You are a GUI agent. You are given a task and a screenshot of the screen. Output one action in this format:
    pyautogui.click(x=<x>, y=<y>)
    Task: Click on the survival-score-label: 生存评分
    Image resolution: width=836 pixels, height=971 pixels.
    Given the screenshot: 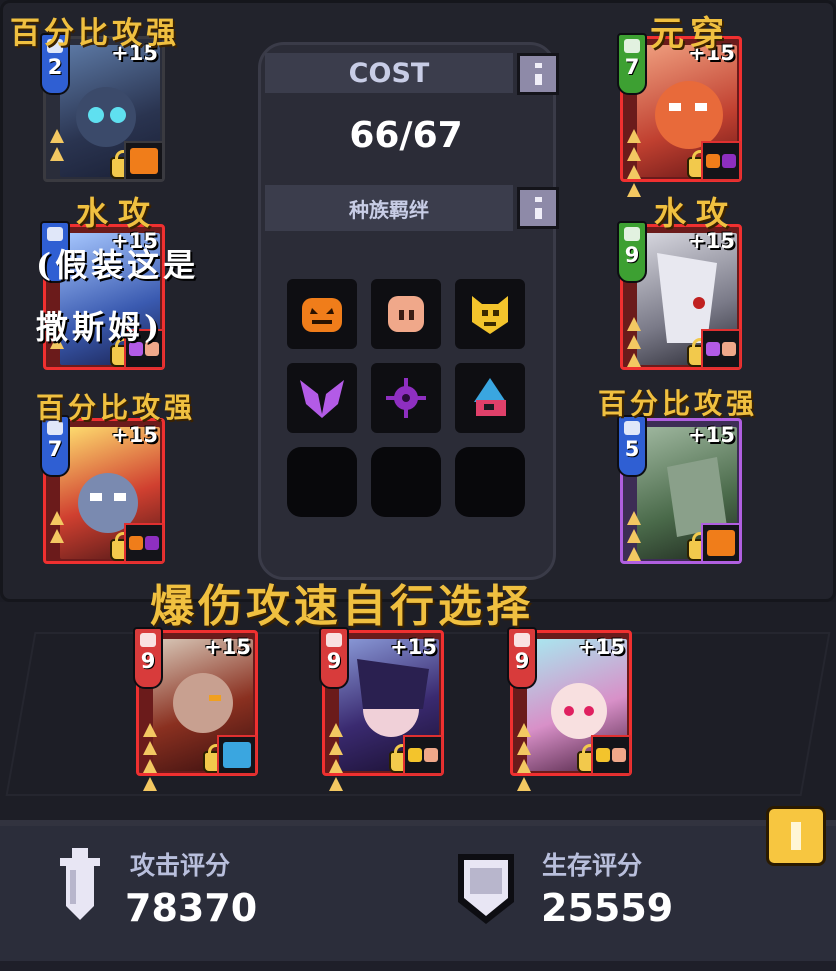 What is the action you would take?
    pyautogui.click(x=592, y=865)
    